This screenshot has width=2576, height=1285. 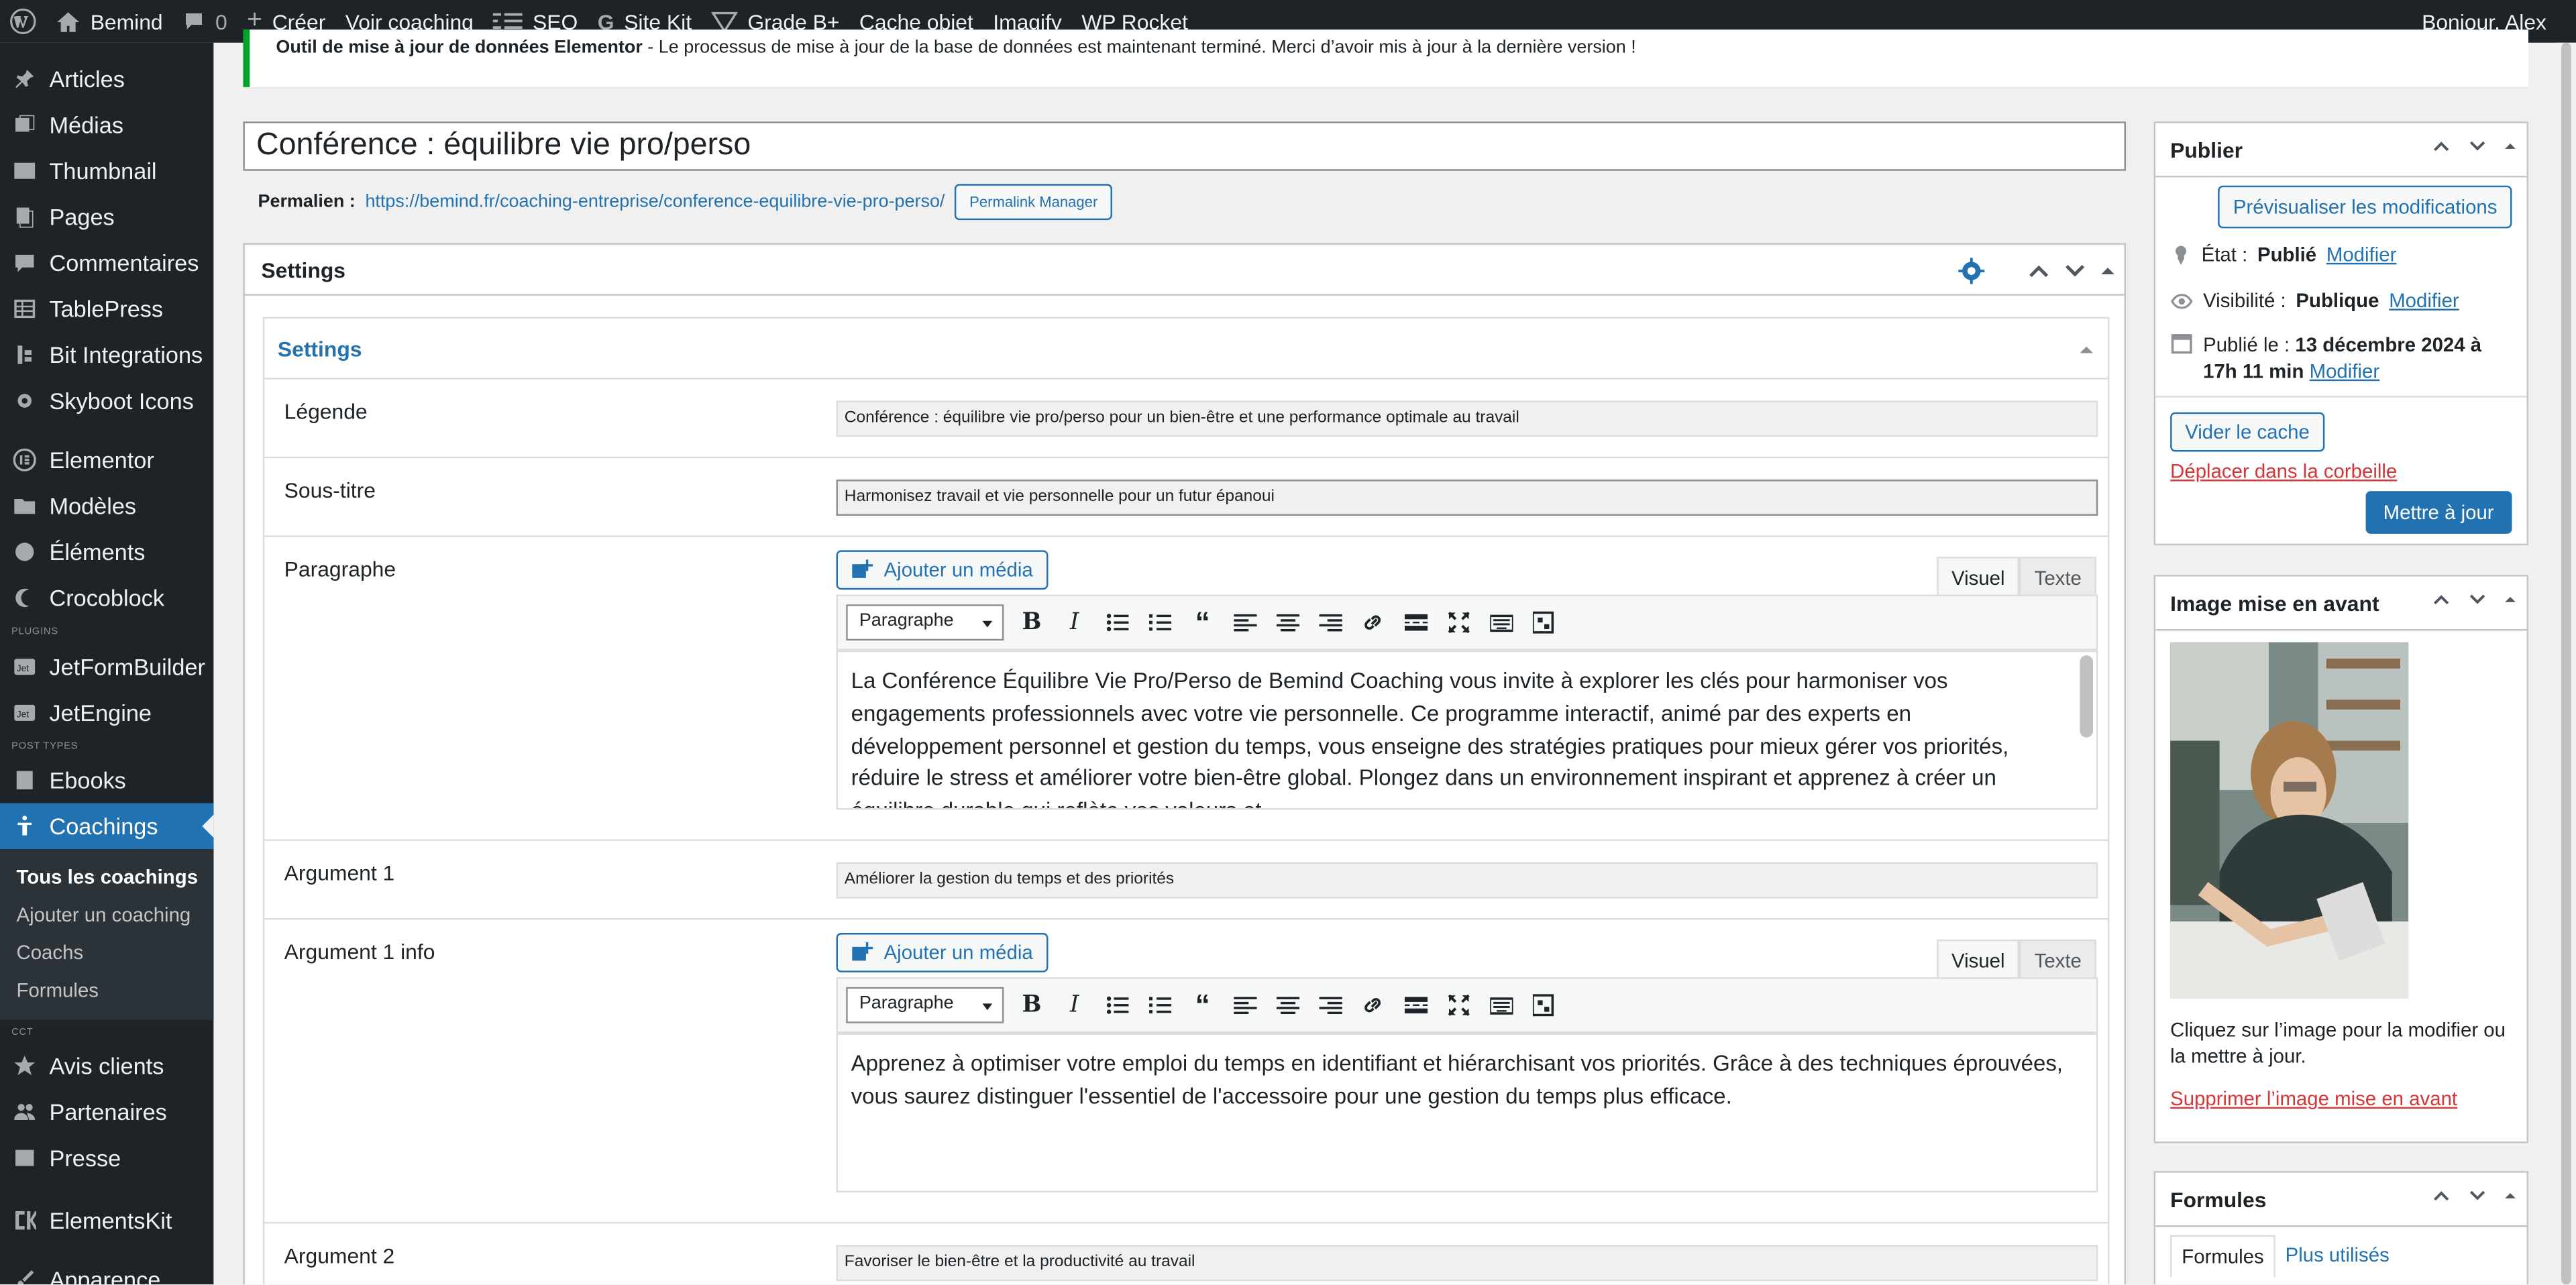 I want to click on preview-button: Prévisualiser les modifications, so click(x=2365, y=207).